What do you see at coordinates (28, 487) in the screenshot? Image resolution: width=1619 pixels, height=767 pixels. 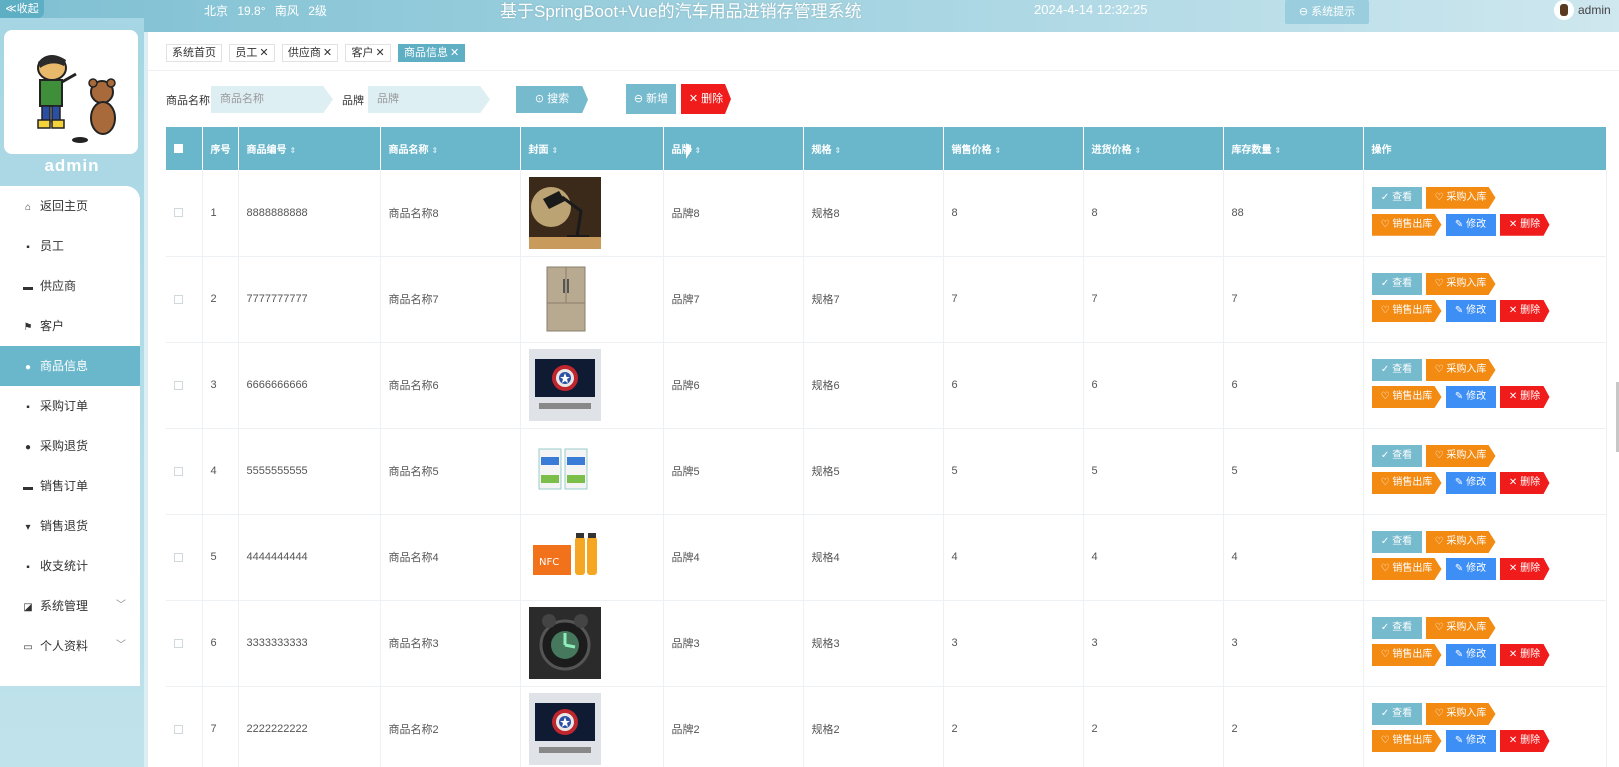 I see `briefcase-icon: ▬` at bounding box center [28, 487].